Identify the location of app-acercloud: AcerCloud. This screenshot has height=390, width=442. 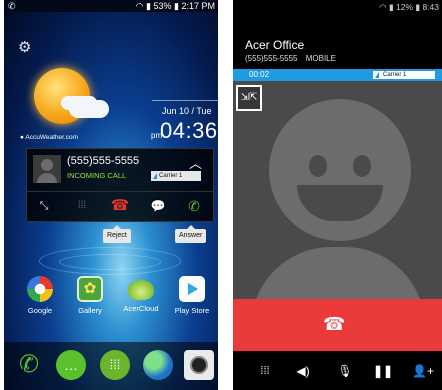
(141, 294).